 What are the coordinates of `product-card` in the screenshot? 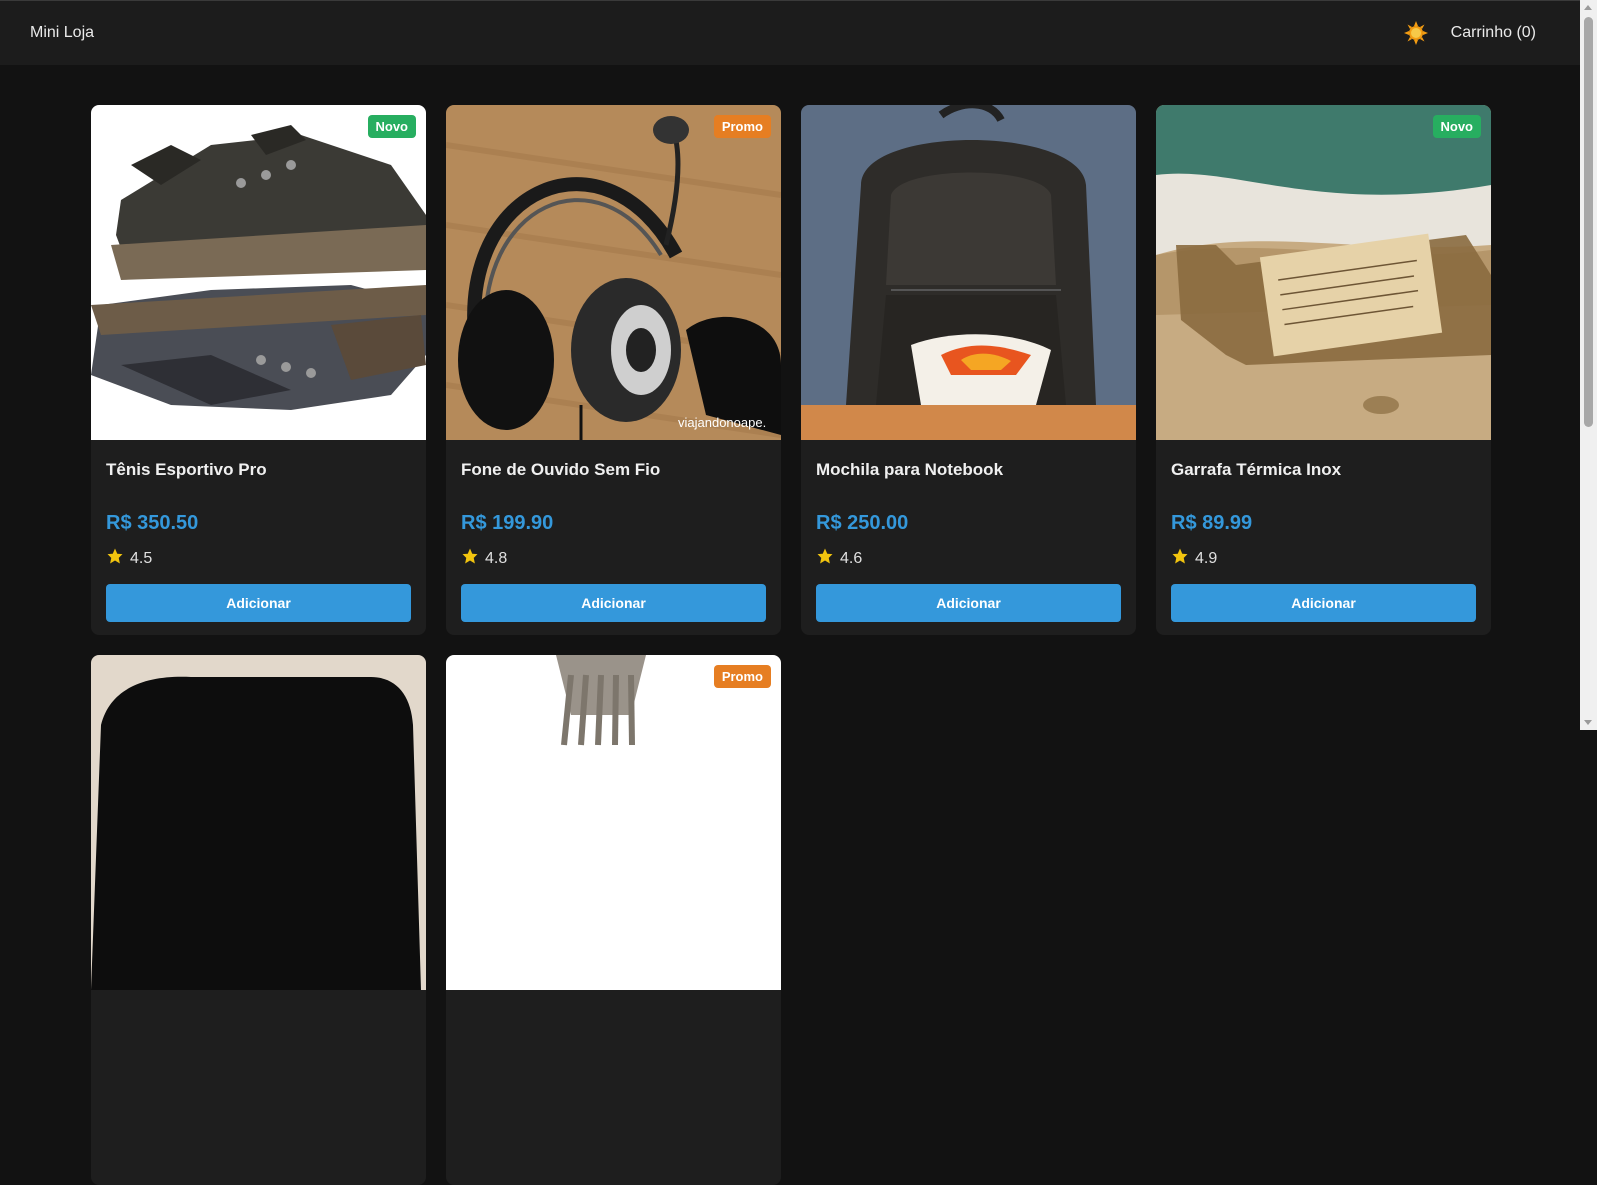 It's located at (258, 920).